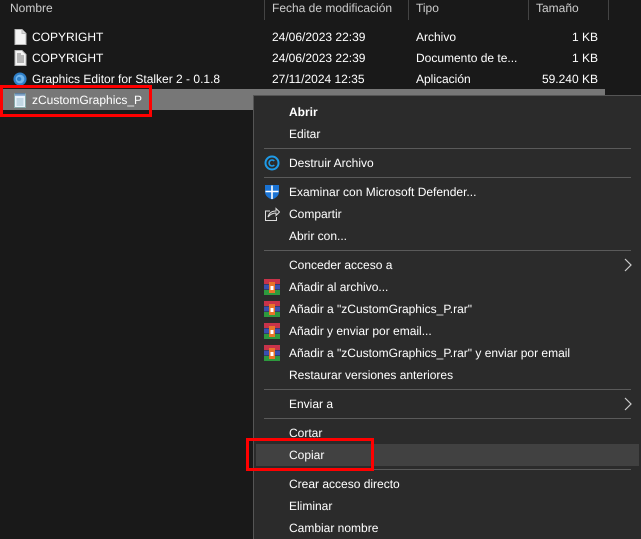 This screenshot has height=539, width=641. I want to click on file-name: Graphics Editor for Stalker 2 - 0.1.8, so click(126, 79).